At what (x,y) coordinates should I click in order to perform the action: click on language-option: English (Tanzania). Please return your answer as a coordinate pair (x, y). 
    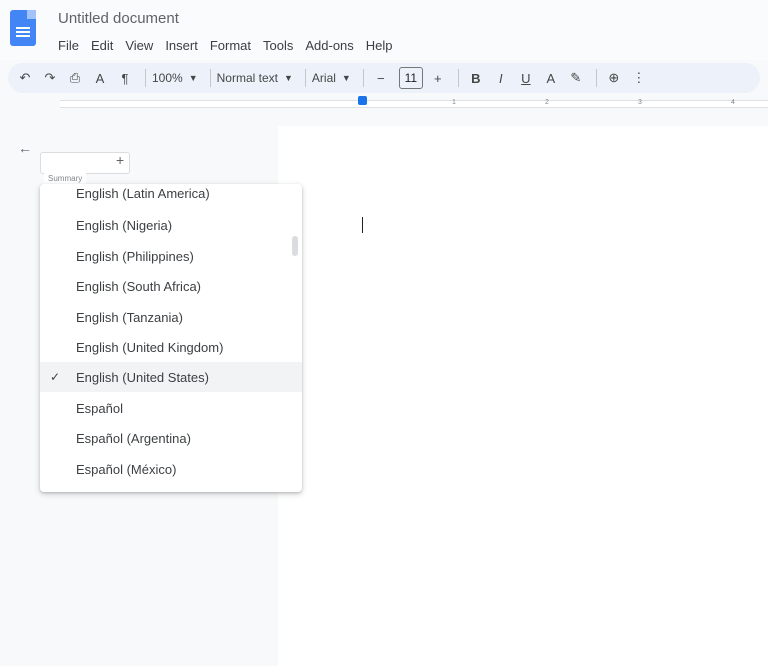
    Looking at the image, I should click on (171, 317).